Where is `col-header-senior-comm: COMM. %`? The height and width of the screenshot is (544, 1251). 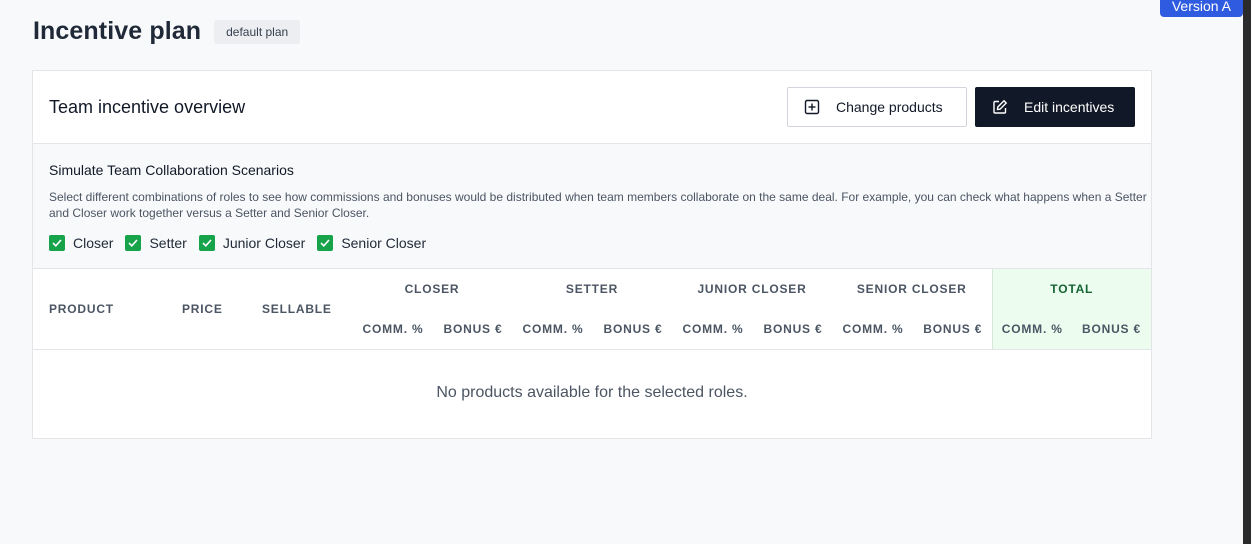 col-header-senior-comm: COMM. % is located at coordinates (873, 329).